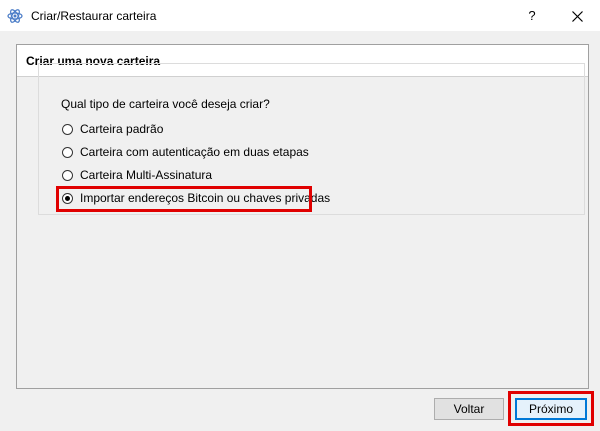 Image resolution: width=600 pixels, height=431 pixels. What do you see at coordinates (146, 175) in the screenshot?
I see `radio-label: Carteira Multi-Assinatura` at bounding box center [146, 175].